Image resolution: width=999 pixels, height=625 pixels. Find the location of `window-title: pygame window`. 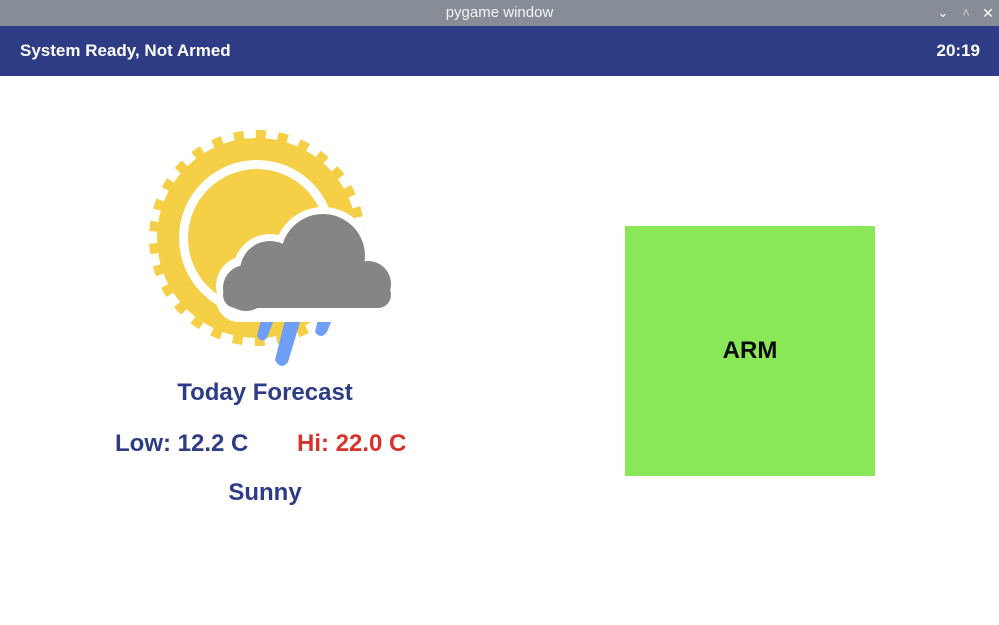

window-title: pygame window is located at coordinates (499, 12).